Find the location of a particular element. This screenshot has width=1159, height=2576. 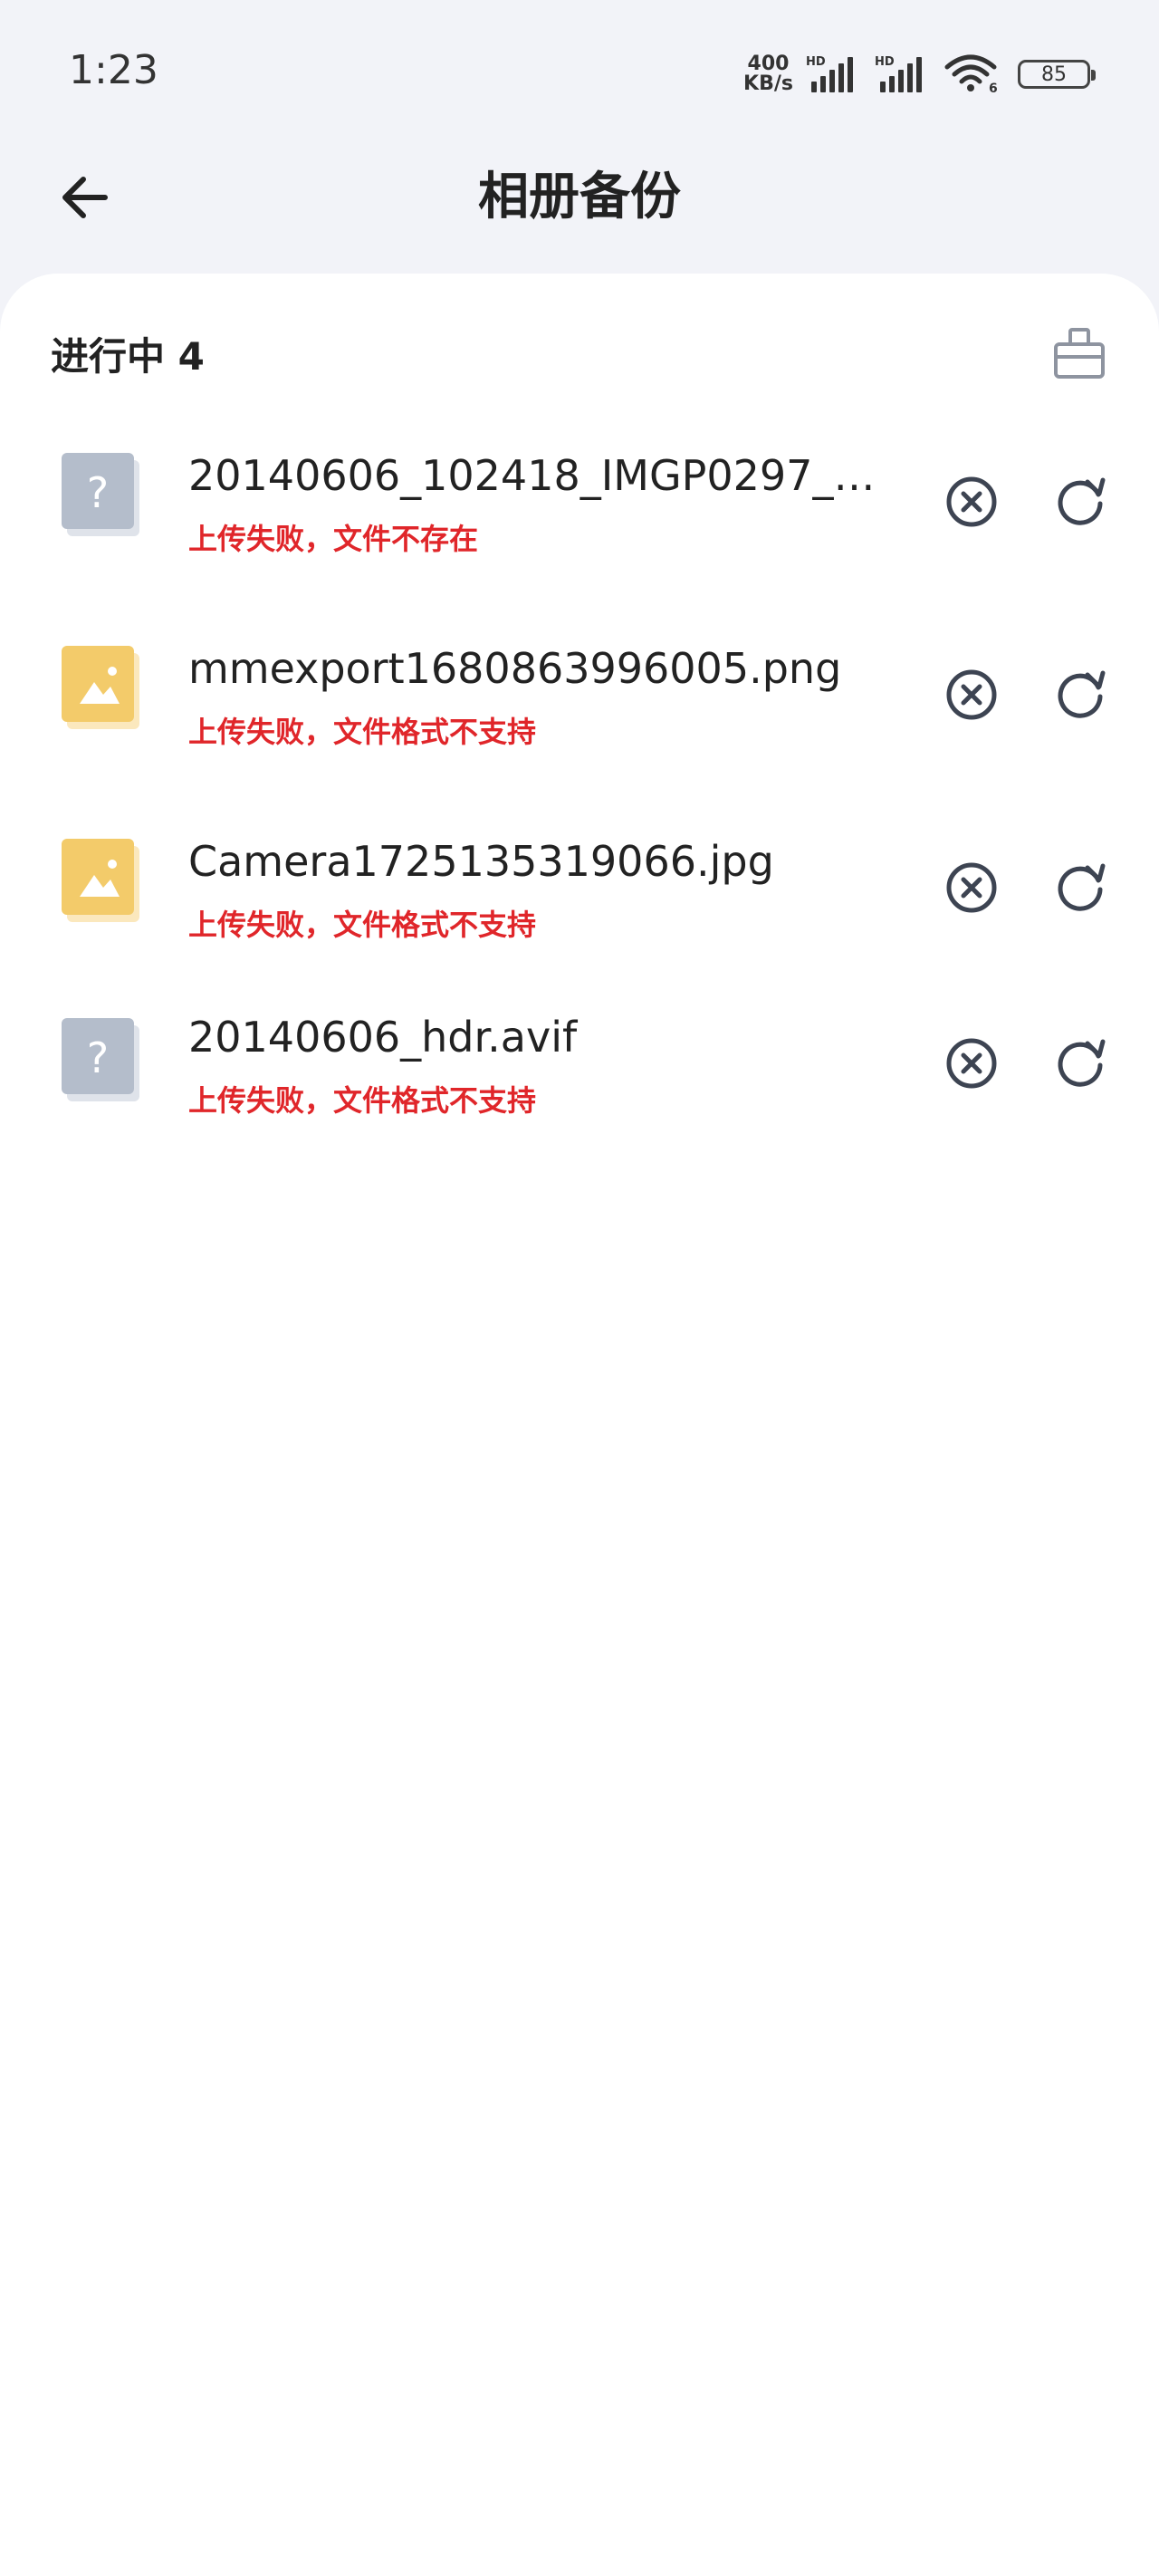

wifi-icon: 6 is located at coordinates (971, 74).